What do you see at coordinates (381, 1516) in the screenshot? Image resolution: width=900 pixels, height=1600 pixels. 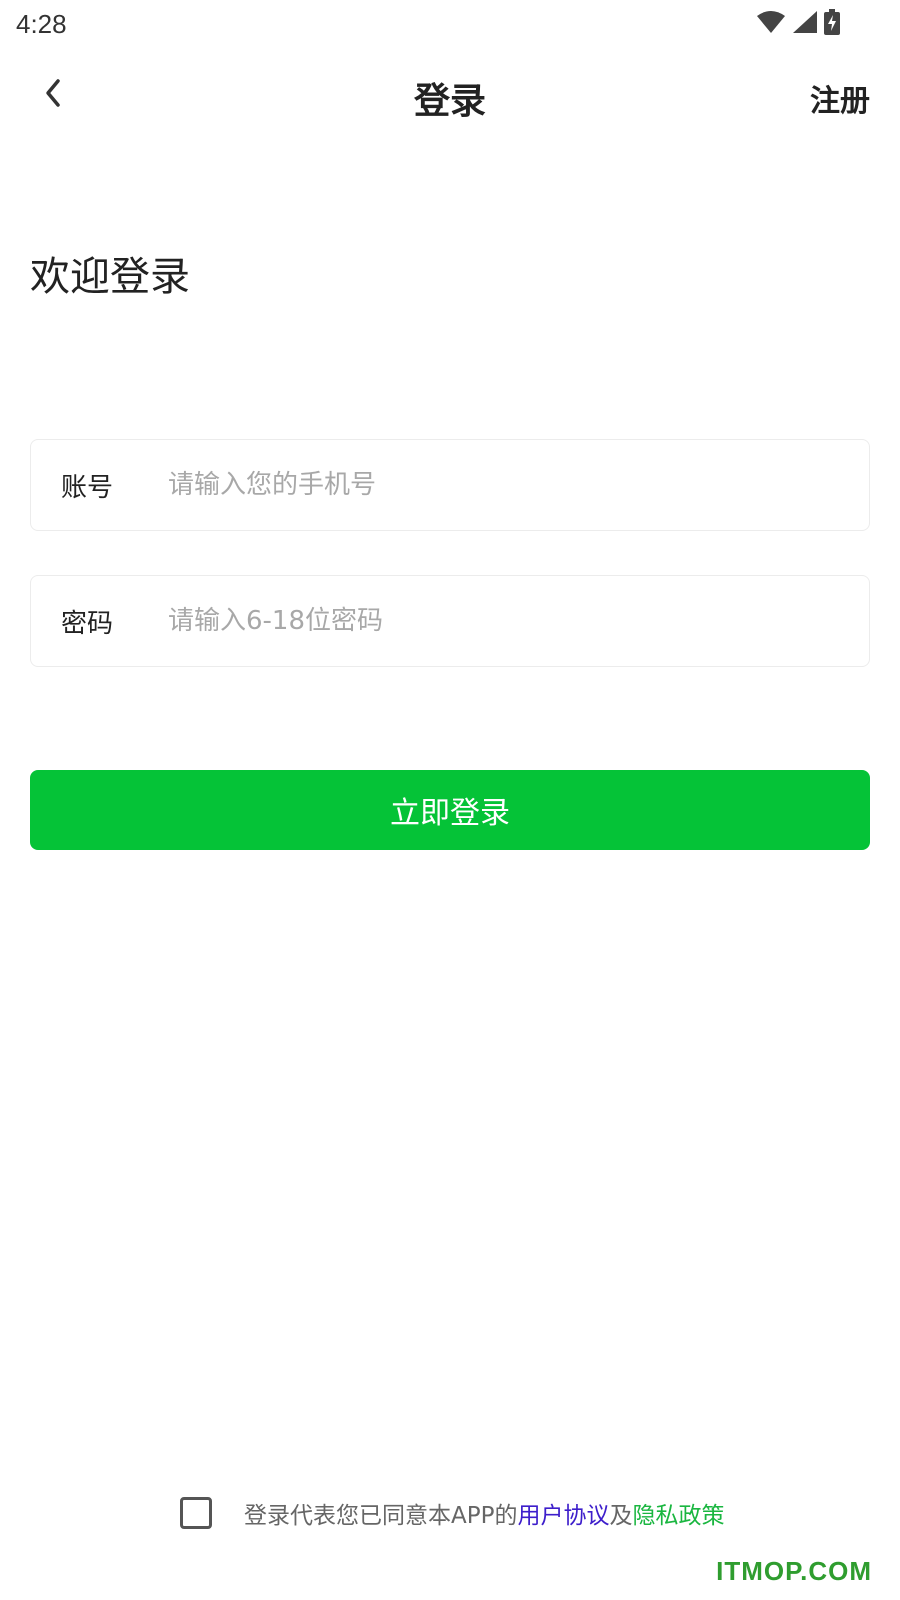 I see `agreement-text: 登录代表您已同意本APP的` at bounding box center [381, 1516].